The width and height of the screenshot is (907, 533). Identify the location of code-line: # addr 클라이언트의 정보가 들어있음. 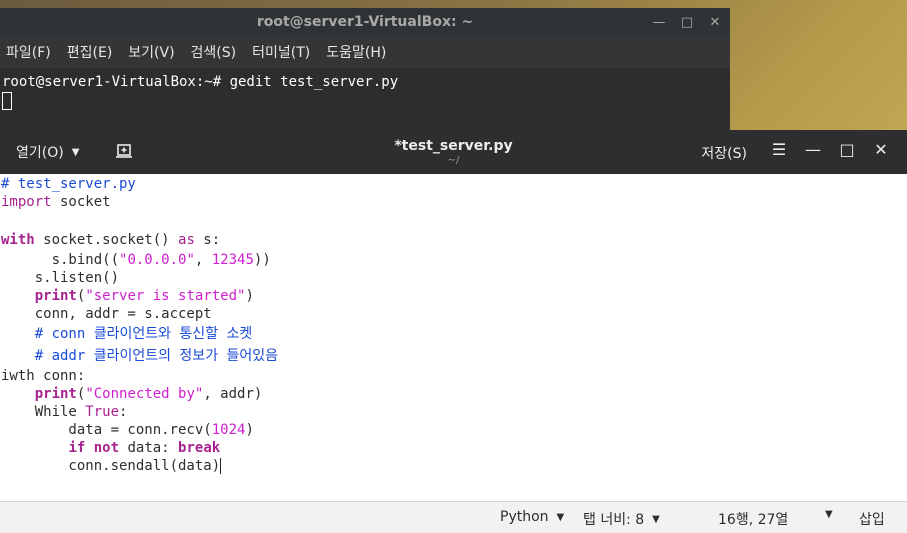
(156, 356).